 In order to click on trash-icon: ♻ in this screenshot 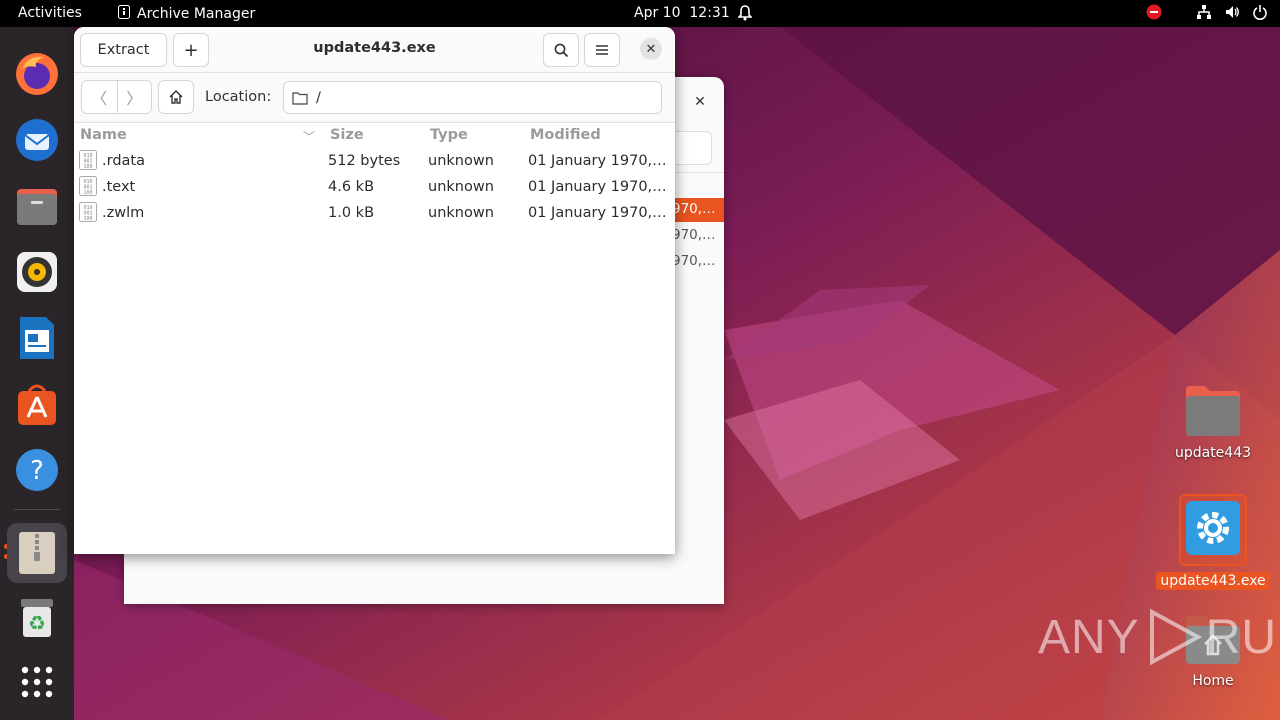, I will do `click(37, 618)`.